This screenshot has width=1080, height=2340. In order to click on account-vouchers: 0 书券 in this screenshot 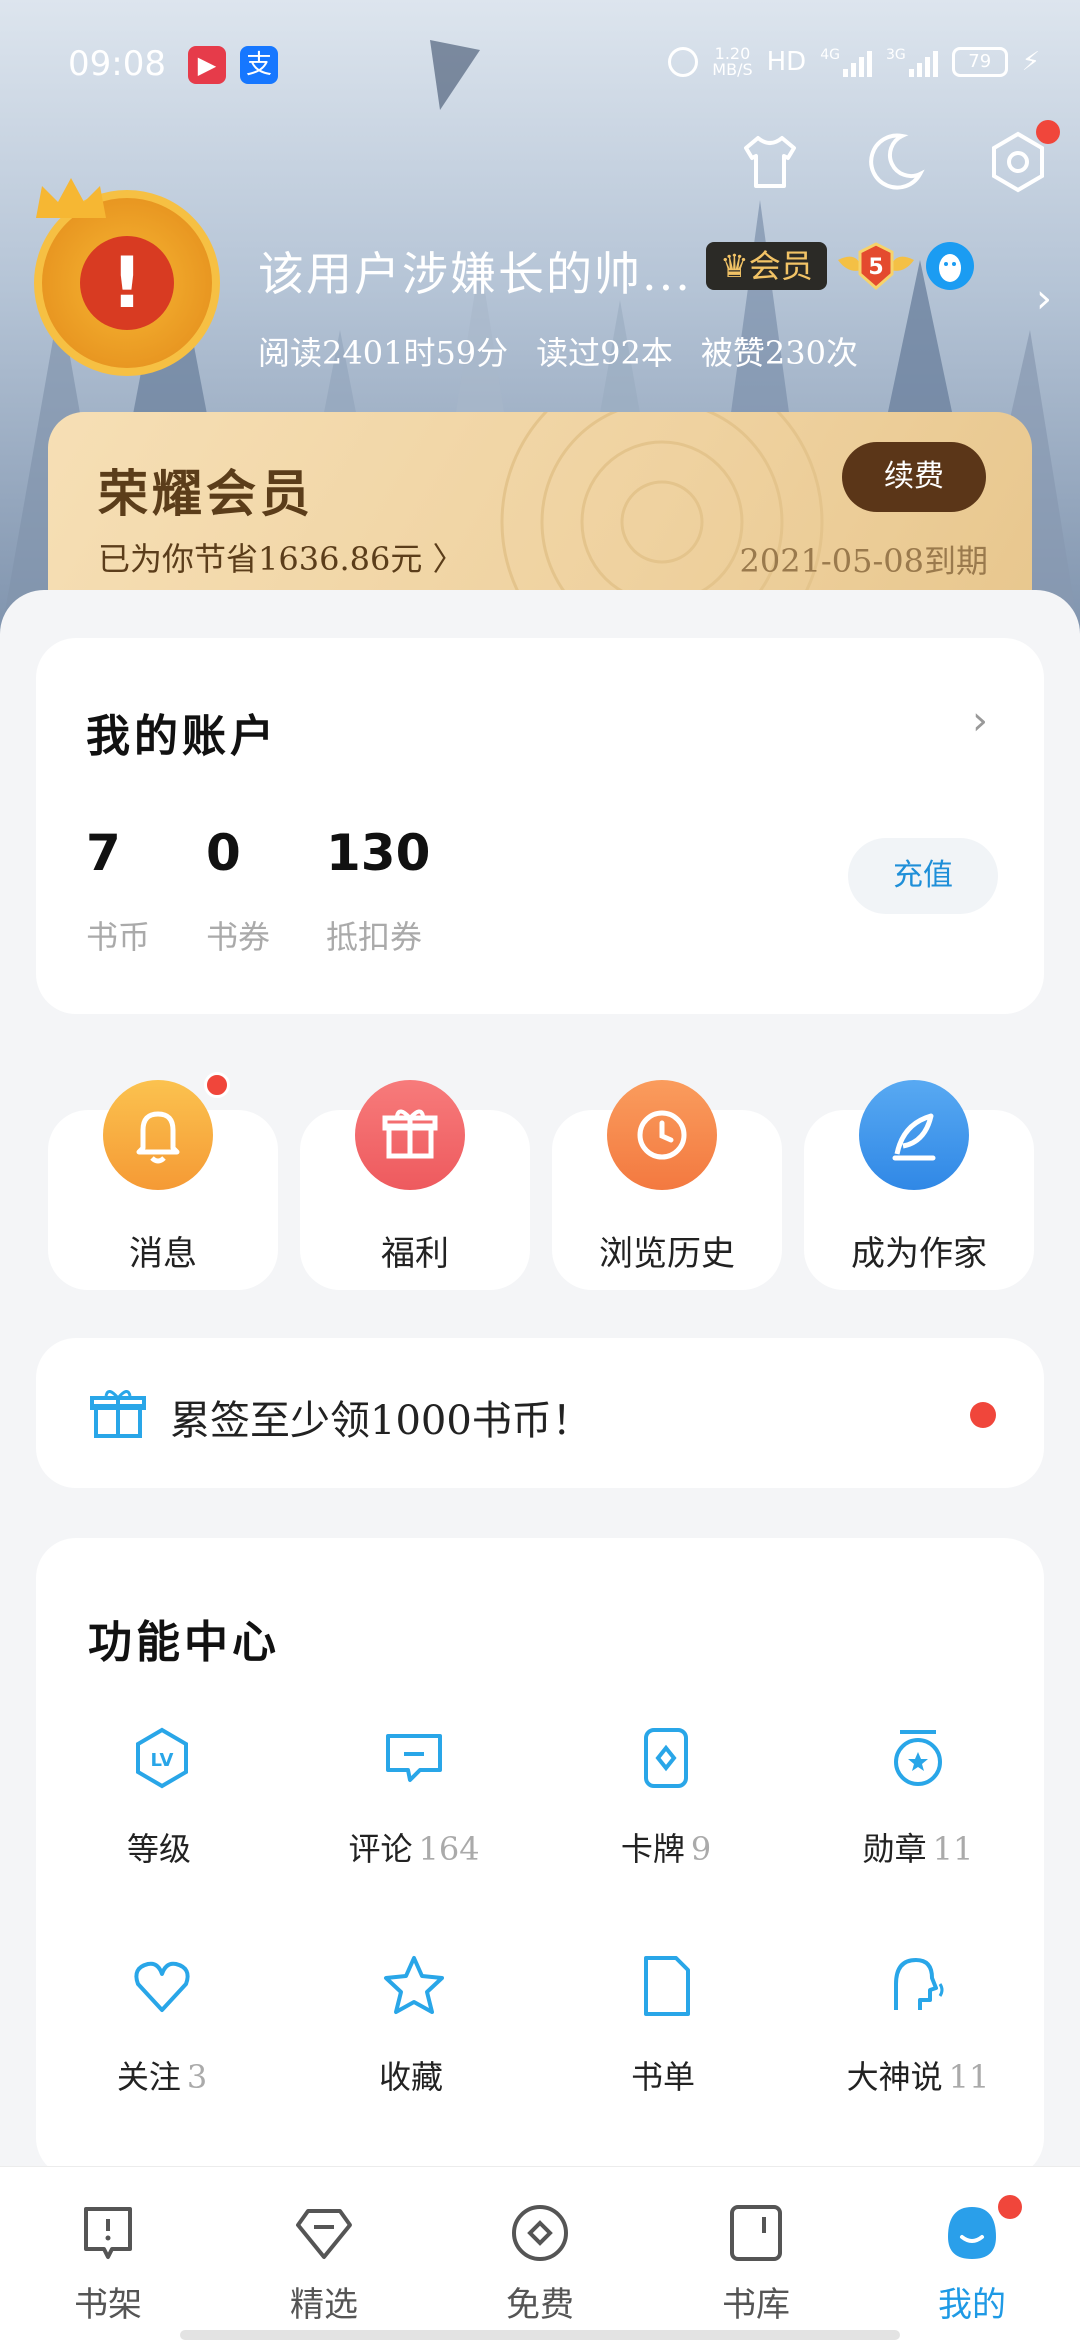, I will do `click(238, 891)`.